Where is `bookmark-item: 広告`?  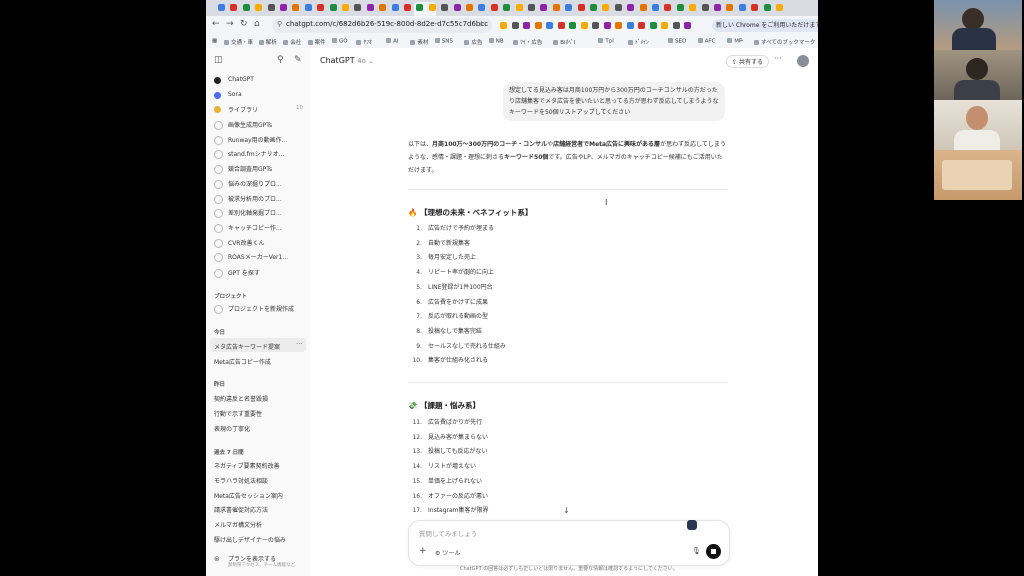 bookmark-item: 広告 is located at coordinates (473, 42).